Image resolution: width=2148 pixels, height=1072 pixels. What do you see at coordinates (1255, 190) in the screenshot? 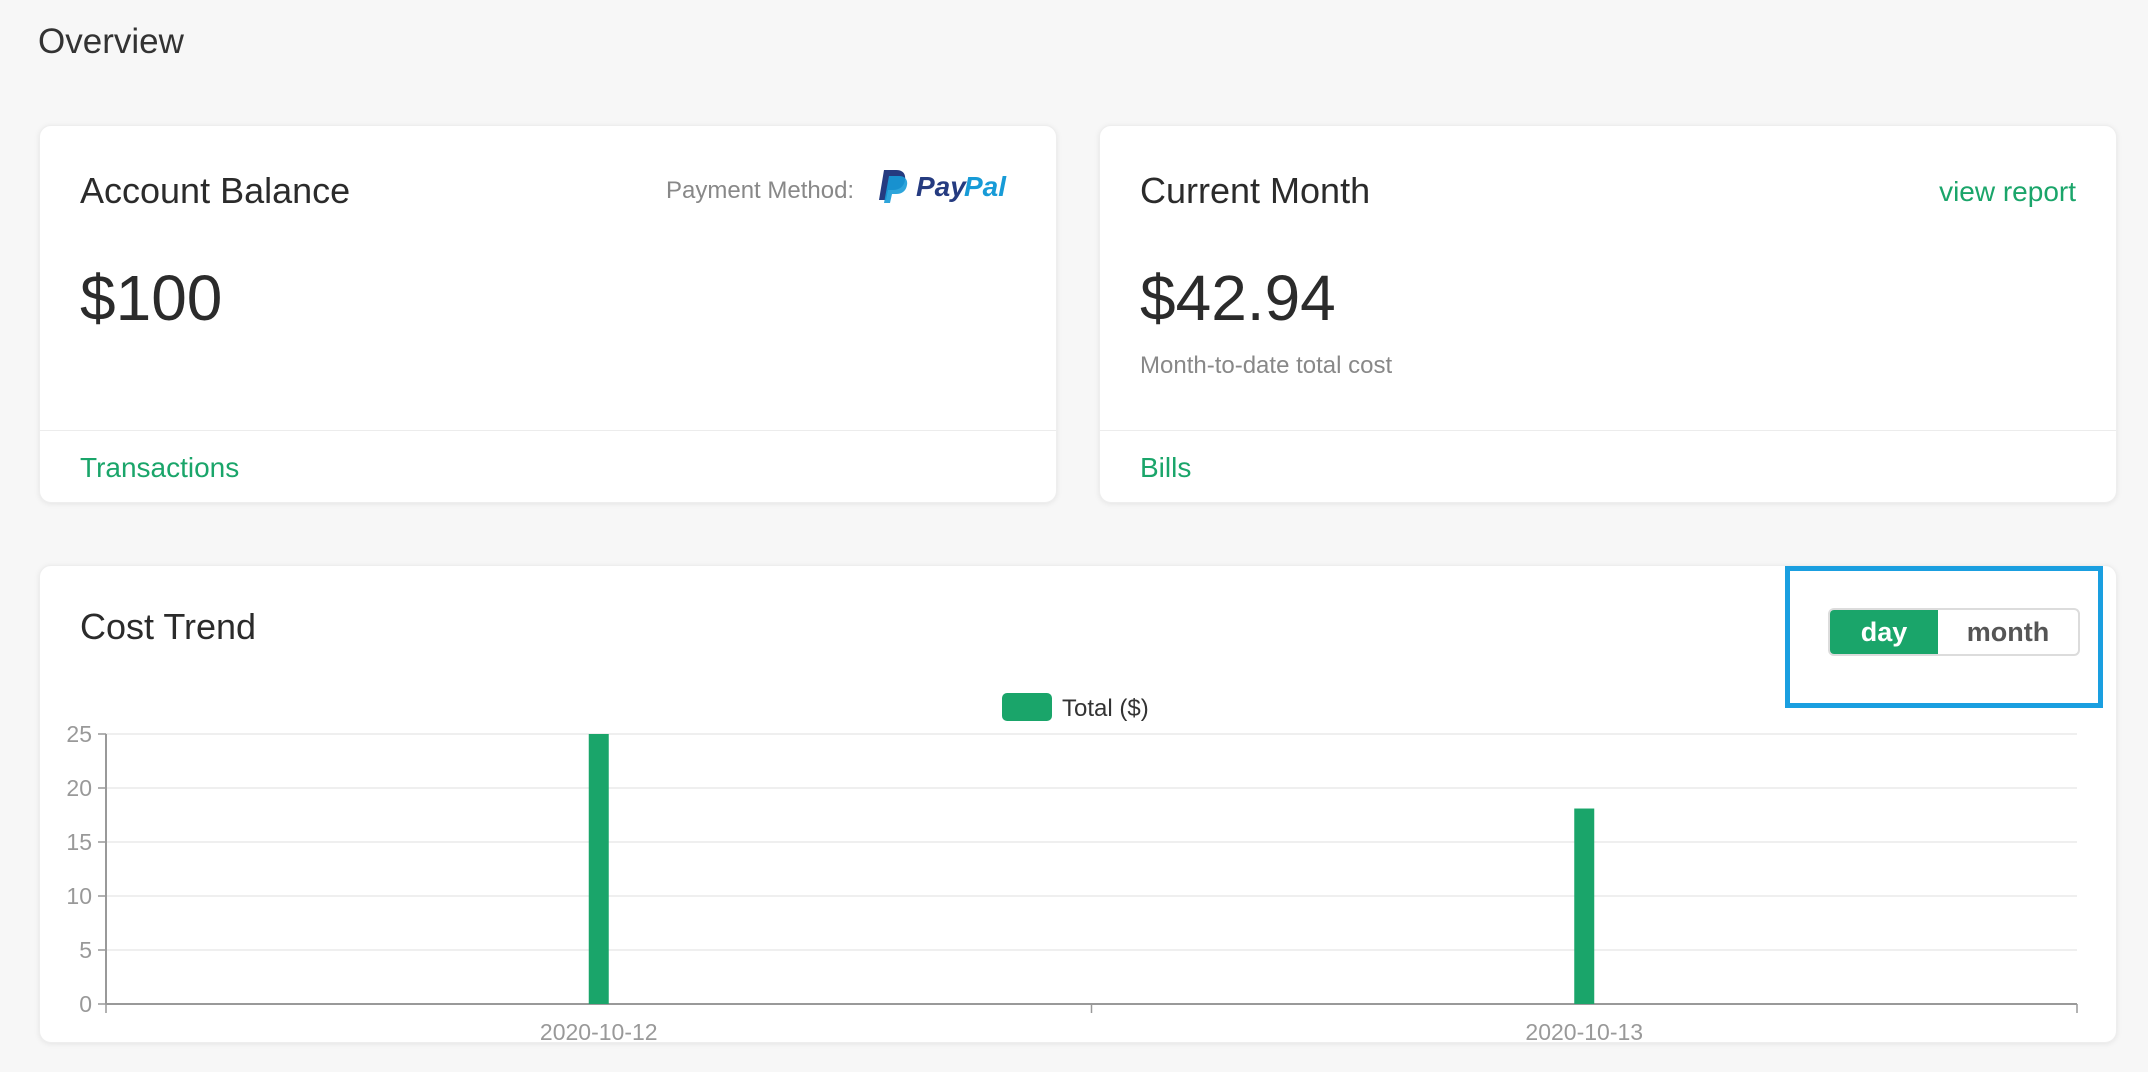
I see `card-title: Current Month` at bounding box center [1255, 190].